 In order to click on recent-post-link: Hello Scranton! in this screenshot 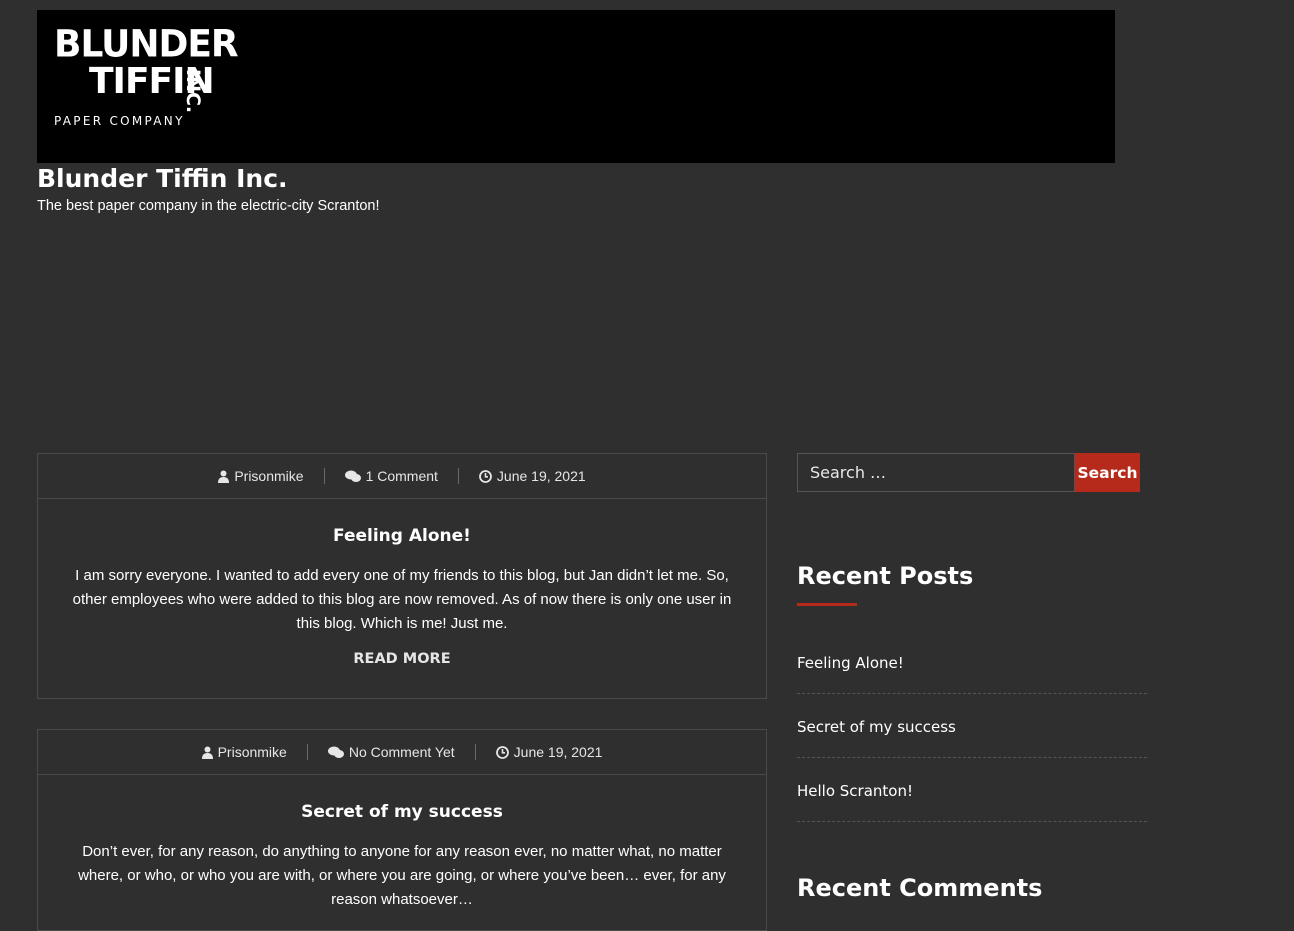, I will do `click(855, 791)`.